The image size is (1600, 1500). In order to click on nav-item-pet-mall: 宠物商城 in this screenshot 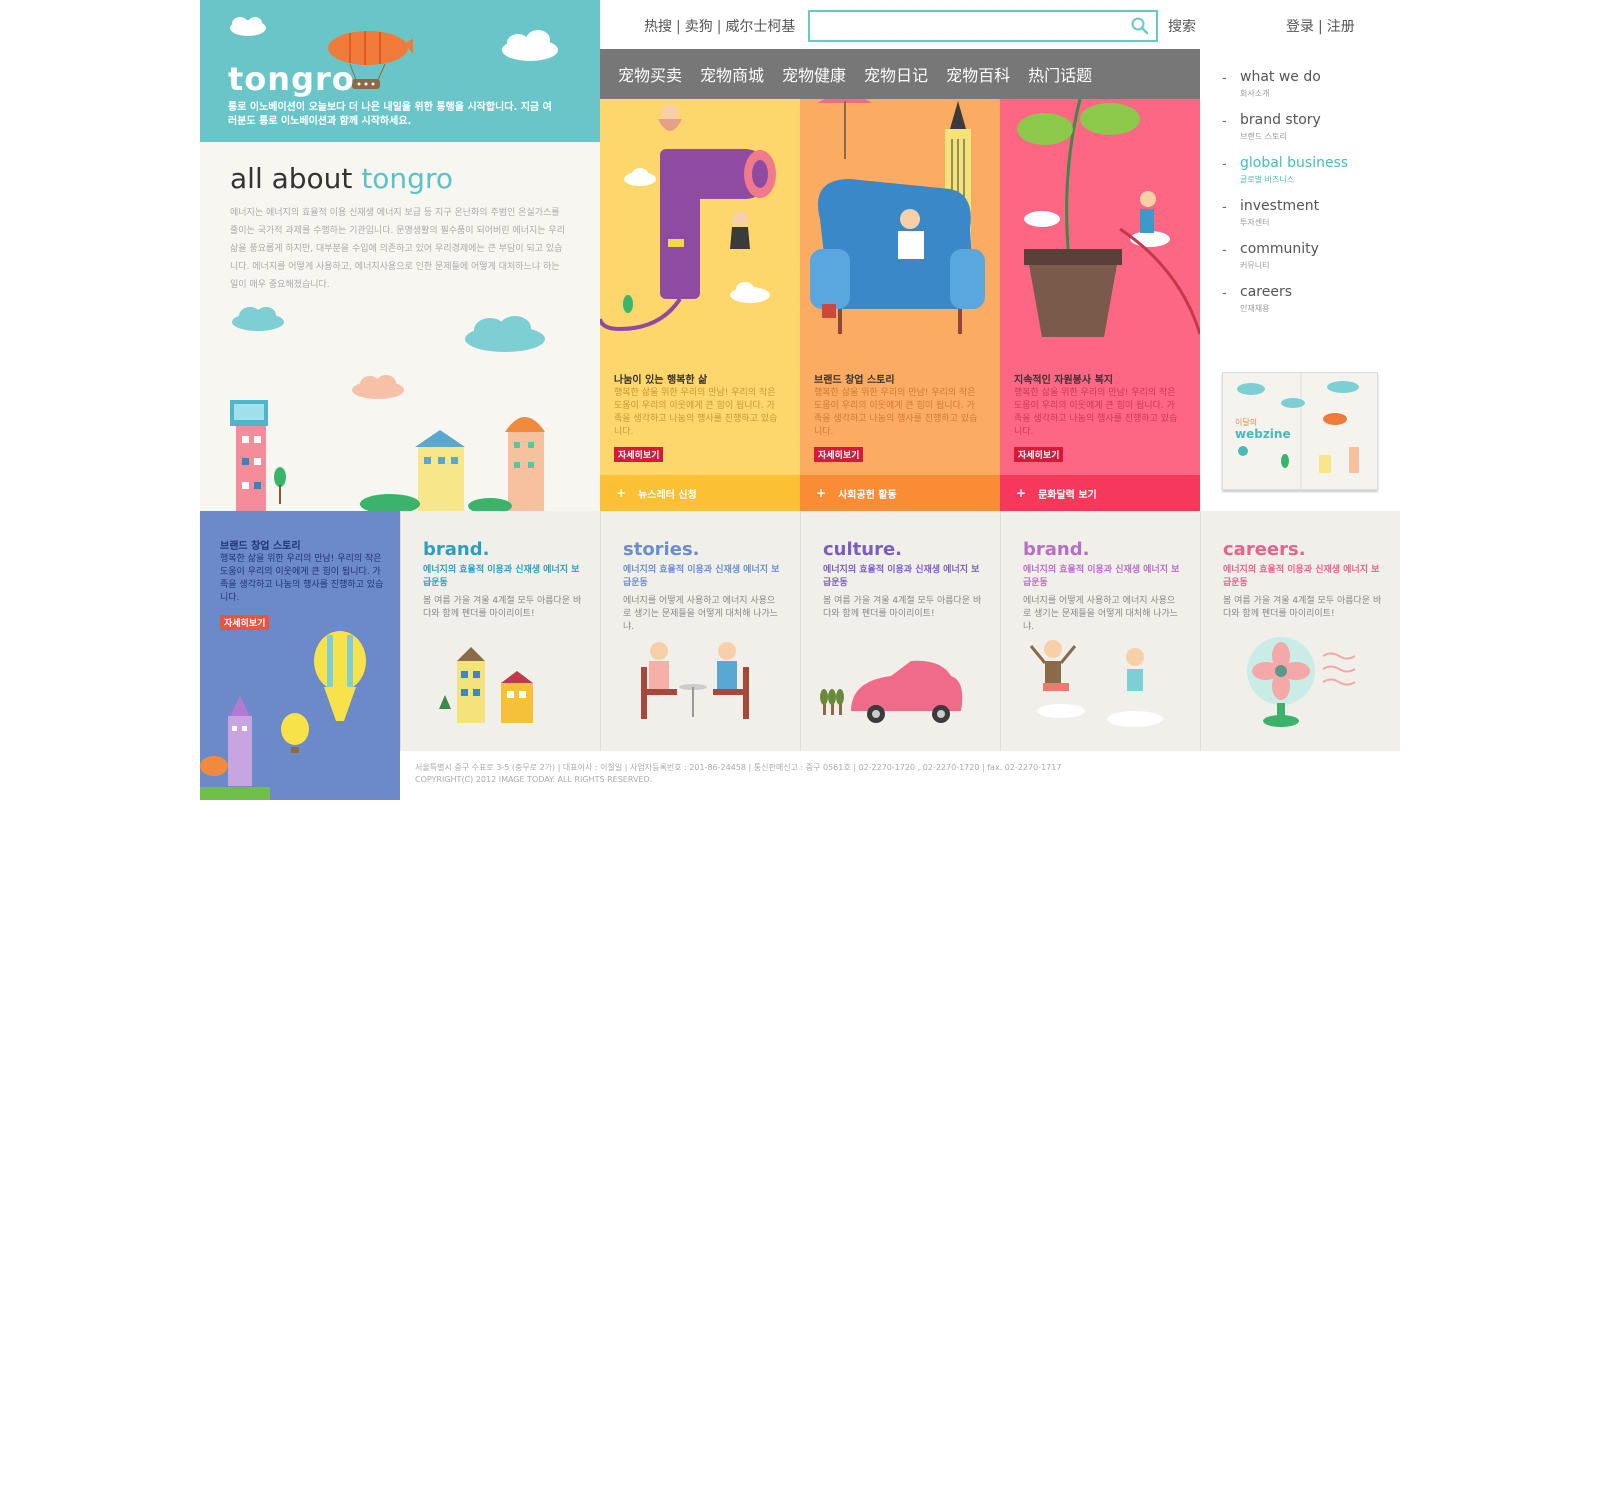, I will do `click(732, 74)`.